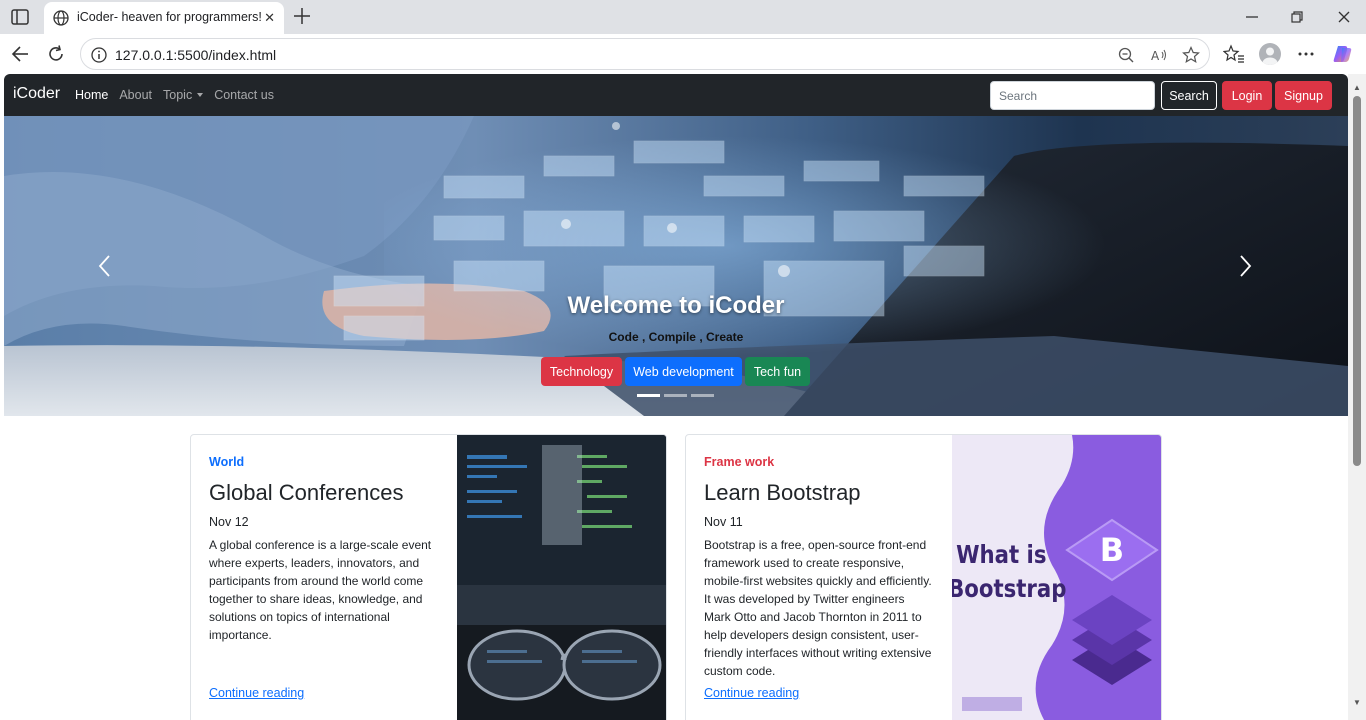 The image size is (1366, 720). Describe the element at coordinates (244, 95) in the screenshot. I see `nav-link-contact: Contact us` at that location.